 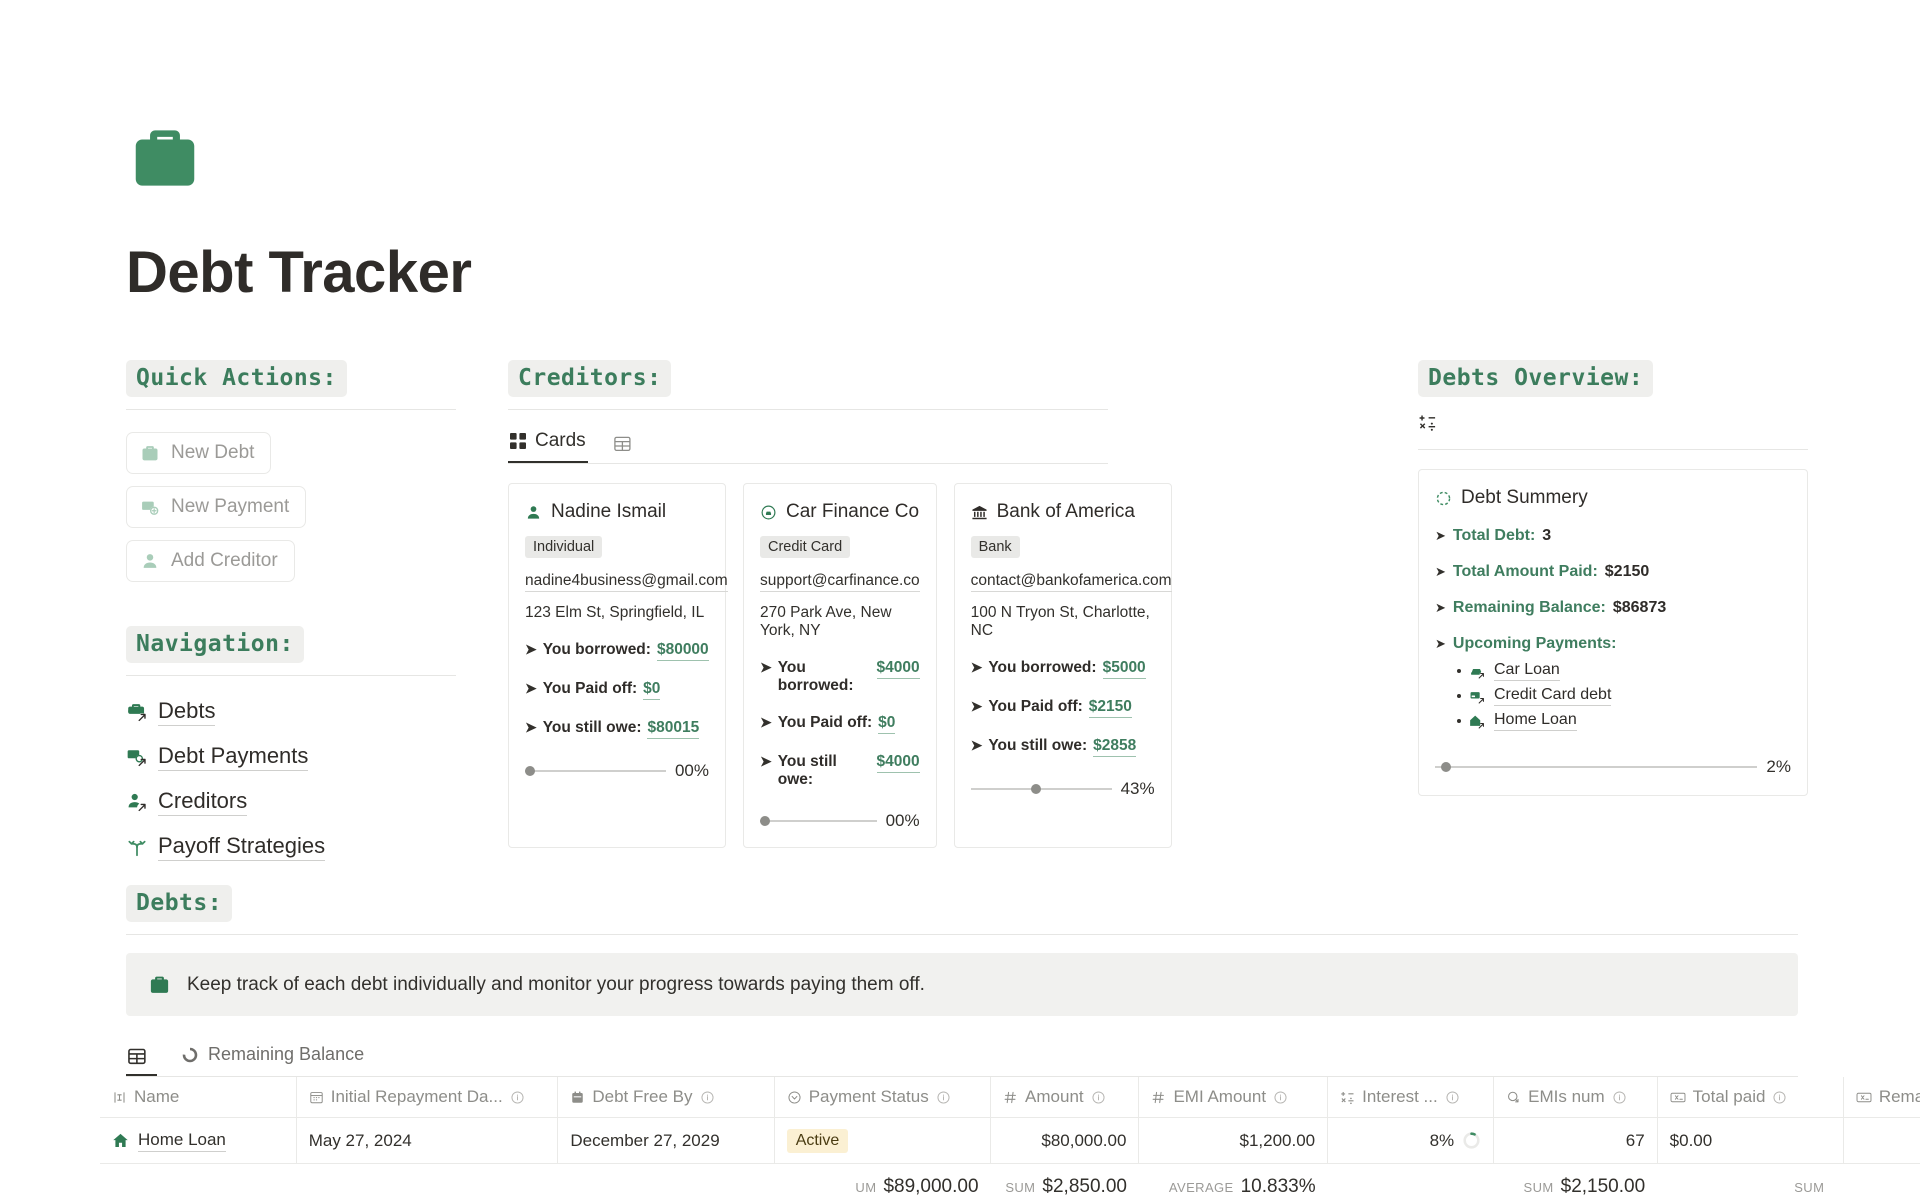 What do you see at coordinates (898, 669) in the screenshot?
I see `borrowed-value: $4000` at bounding box center [898, 669].